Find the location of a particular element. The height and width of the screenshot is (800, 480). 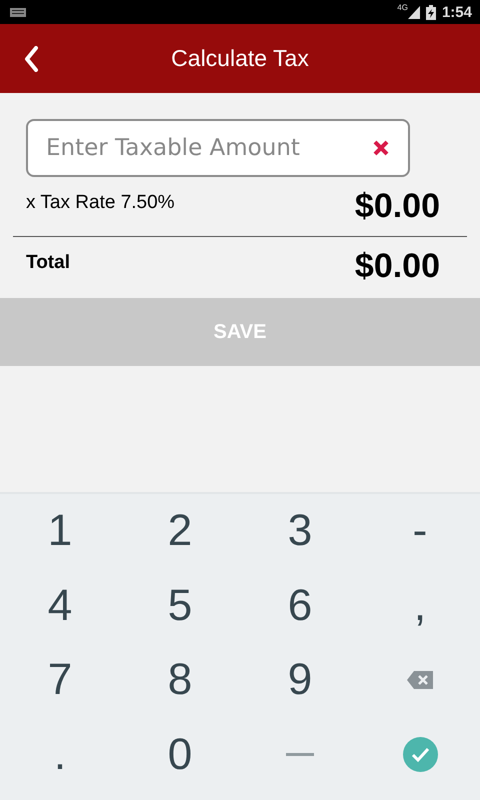

total-label: Total is located at coordinates (48, 263).